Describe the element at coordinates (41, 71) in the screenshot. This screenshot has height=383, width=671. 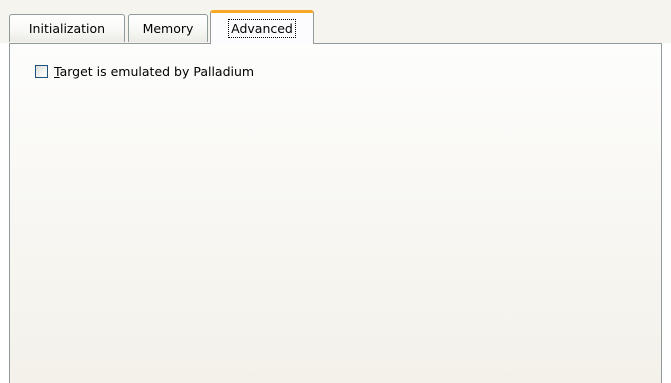
I see `palladium-emulation-checkbox` at that location.